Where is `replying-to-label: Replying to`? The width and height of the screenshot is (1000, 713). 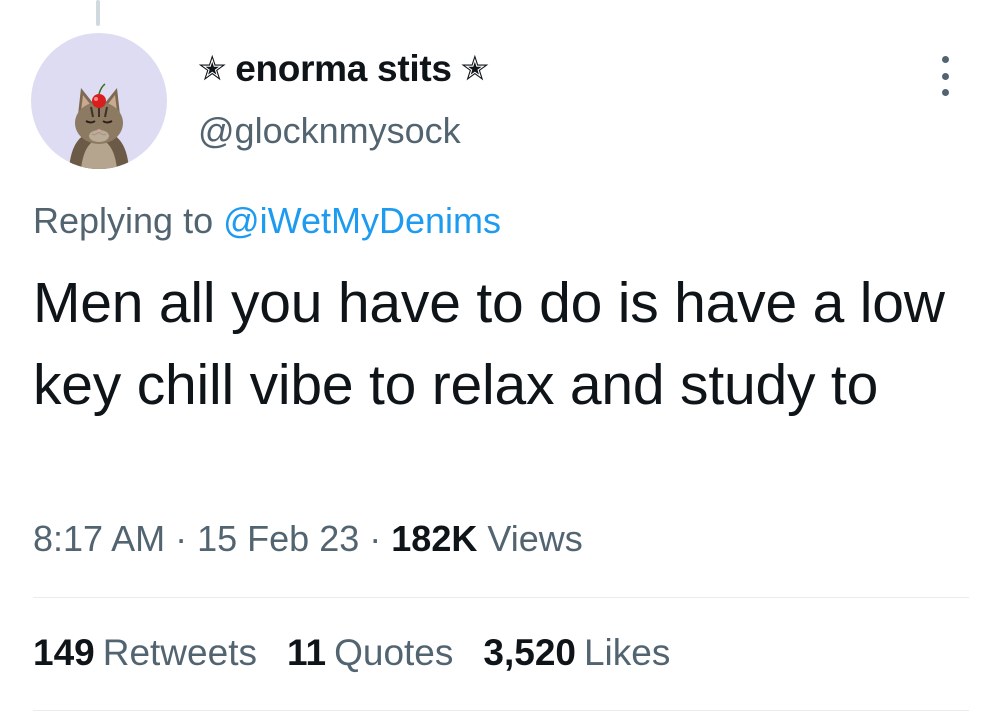 replying-to-label: Replying to is located at coordinates (123, 220).